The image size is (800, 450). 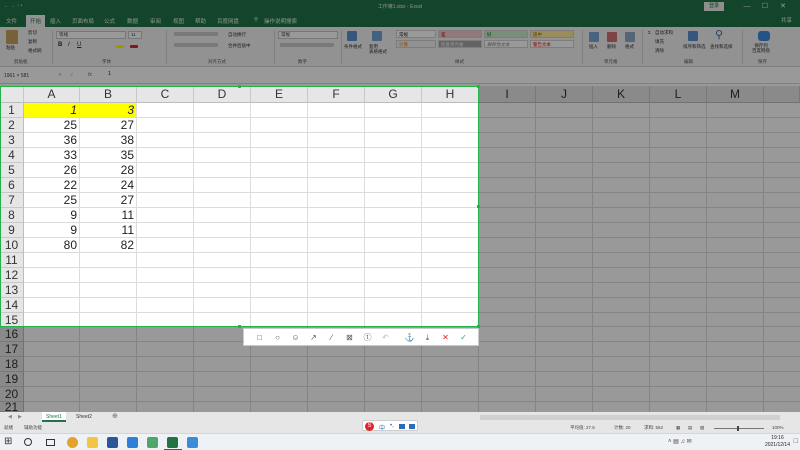 What do you see at coordinates (777, 445) in the screenshot?
I see `clock-date: 2021/12/14` at bounding box center [777, 445].